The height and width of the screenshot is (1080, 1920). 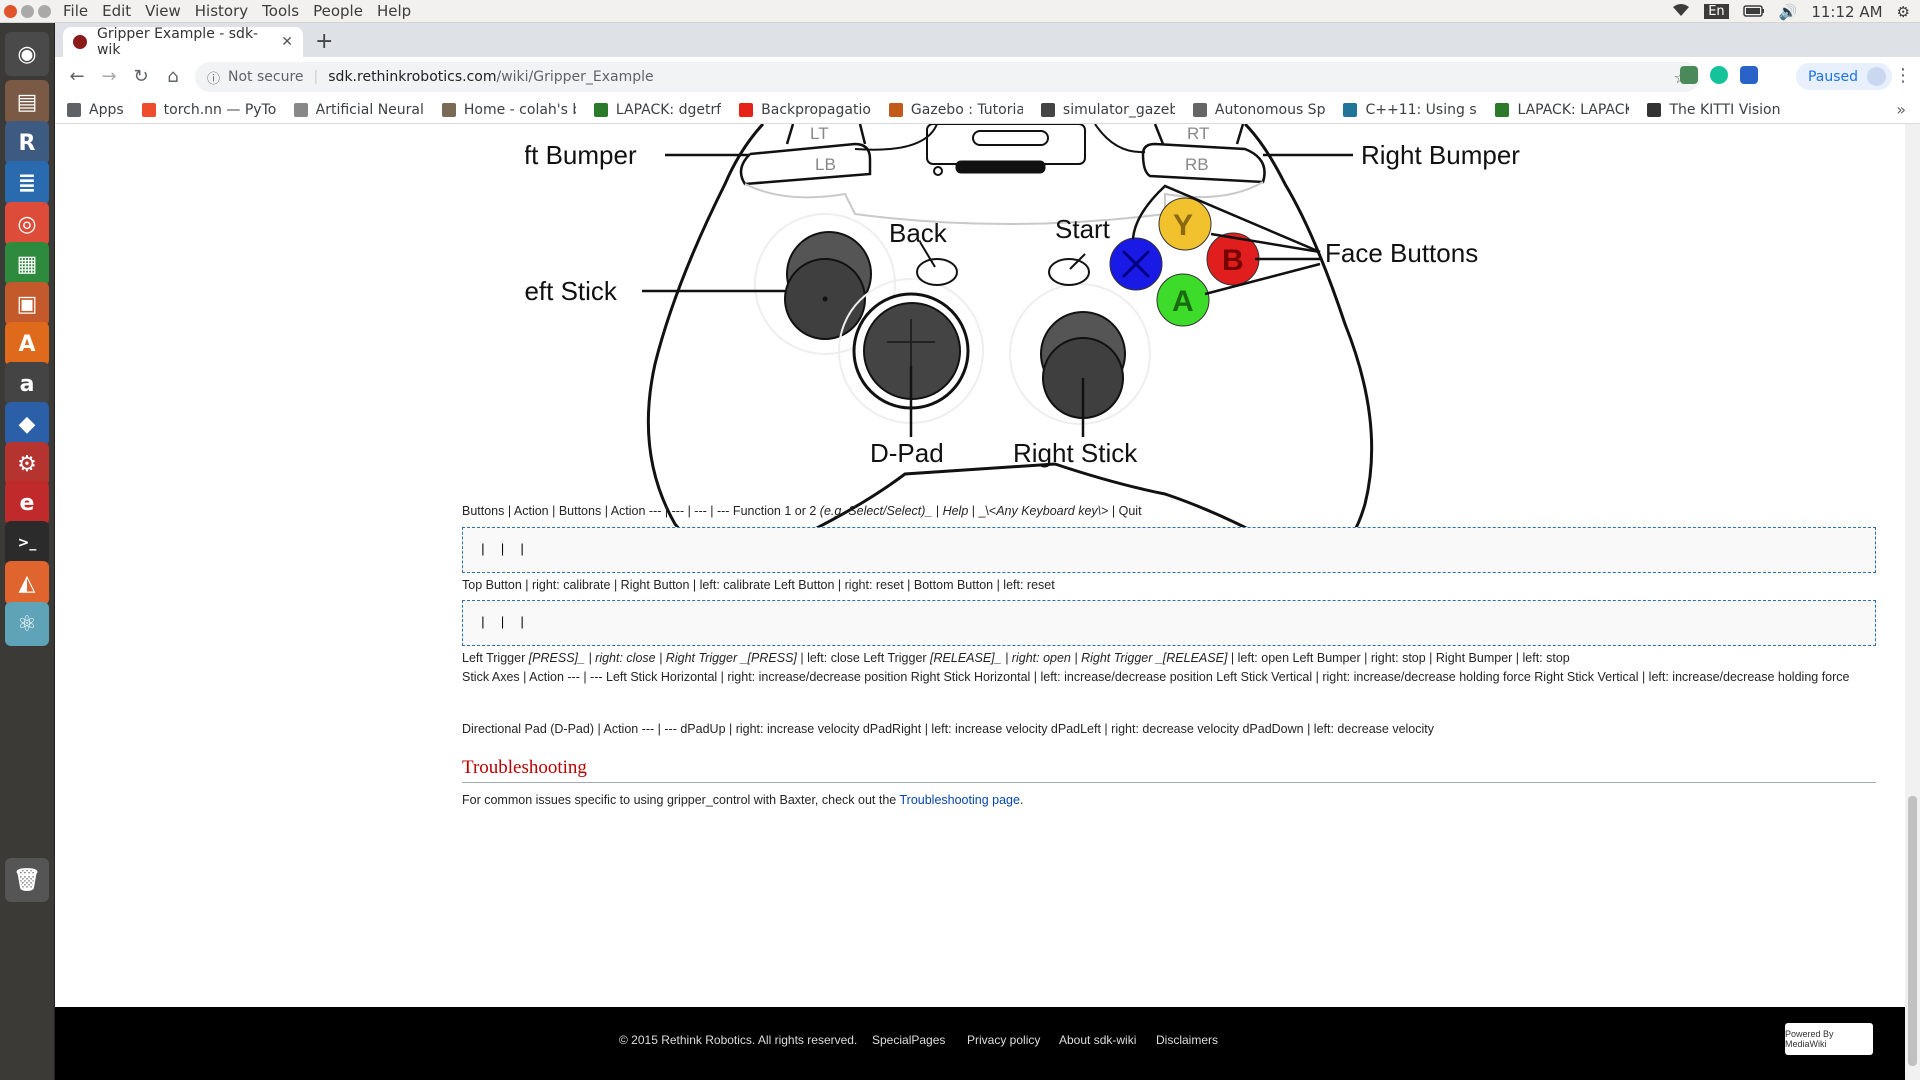 What do you see at coordinates (1829, 1039) in the screenshot?
I see `mediawiki-badge: Powered By MediaWiki` at bounding box center [1829, 1039].